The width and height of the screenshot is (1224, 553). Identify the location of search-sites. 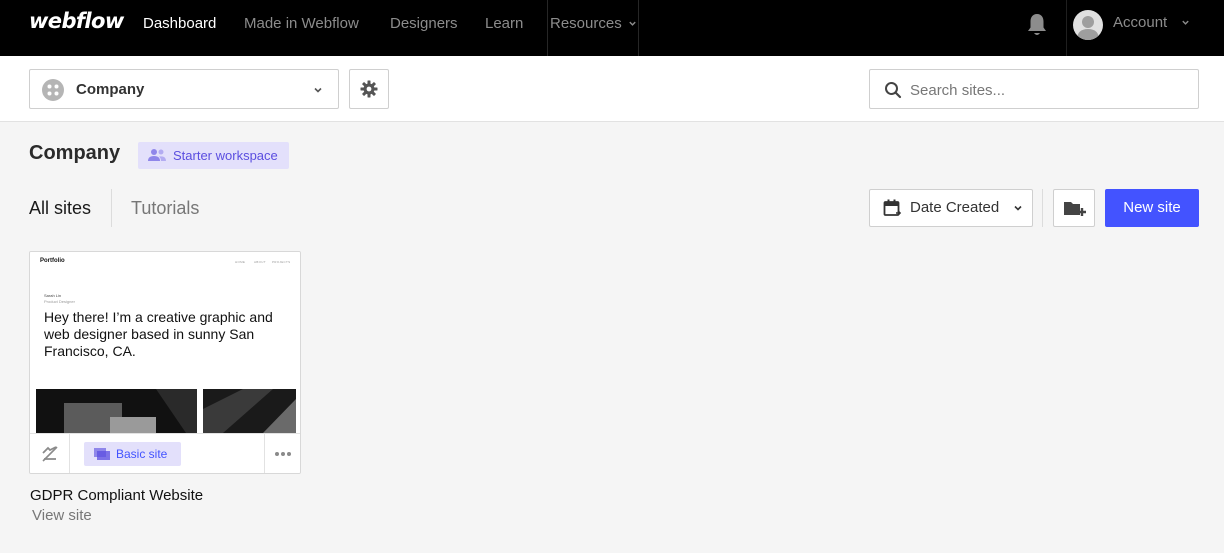
(1034, 89).